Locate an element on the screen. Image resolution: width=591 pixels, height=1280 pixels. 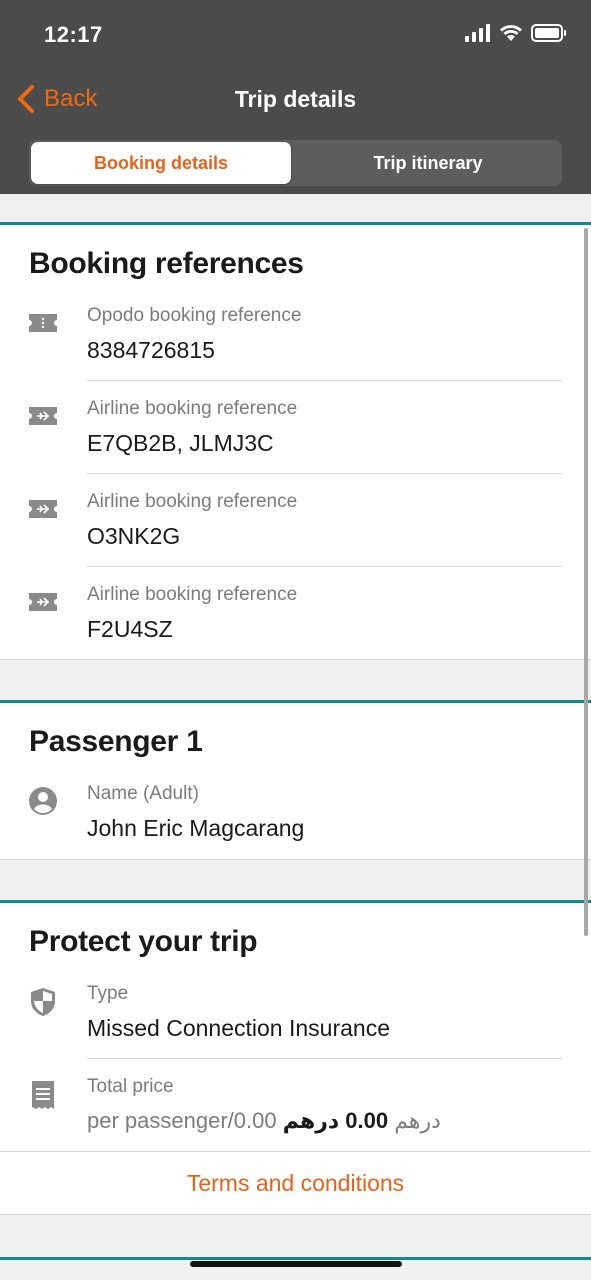
shield-icon is located at coordinates (43, 1002).